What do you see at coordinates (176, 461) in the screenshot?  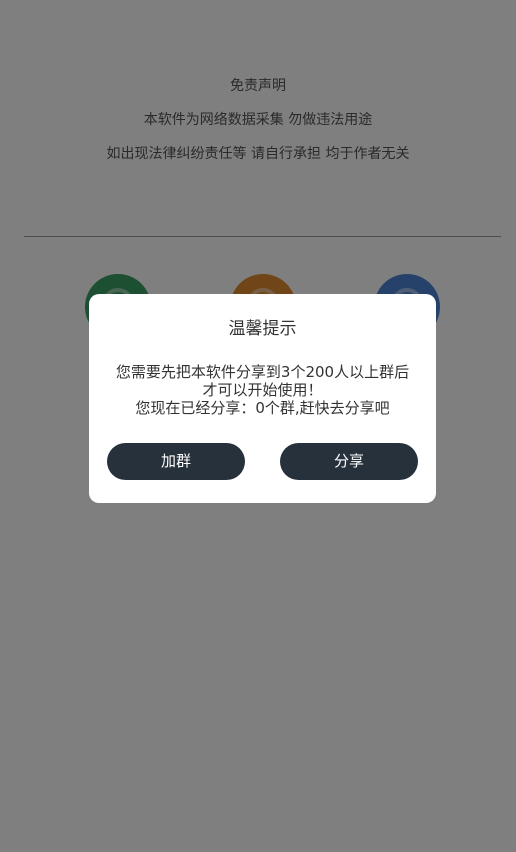 I see `join-group-button: 加群` at bounding box center [176, 461].